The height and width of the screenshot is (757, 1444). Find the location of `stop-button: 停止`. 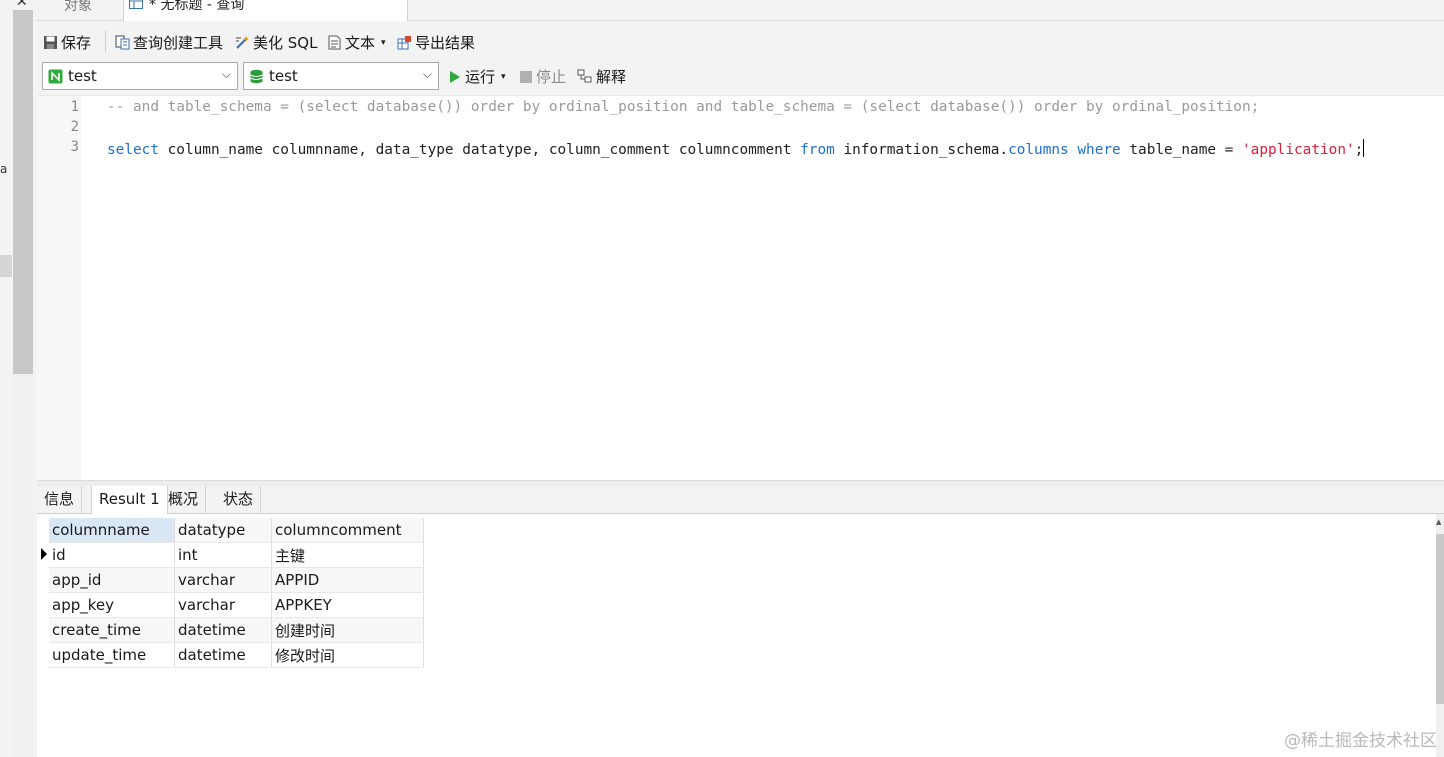

stop-button: 停止 is located at coordinates (543, 76).